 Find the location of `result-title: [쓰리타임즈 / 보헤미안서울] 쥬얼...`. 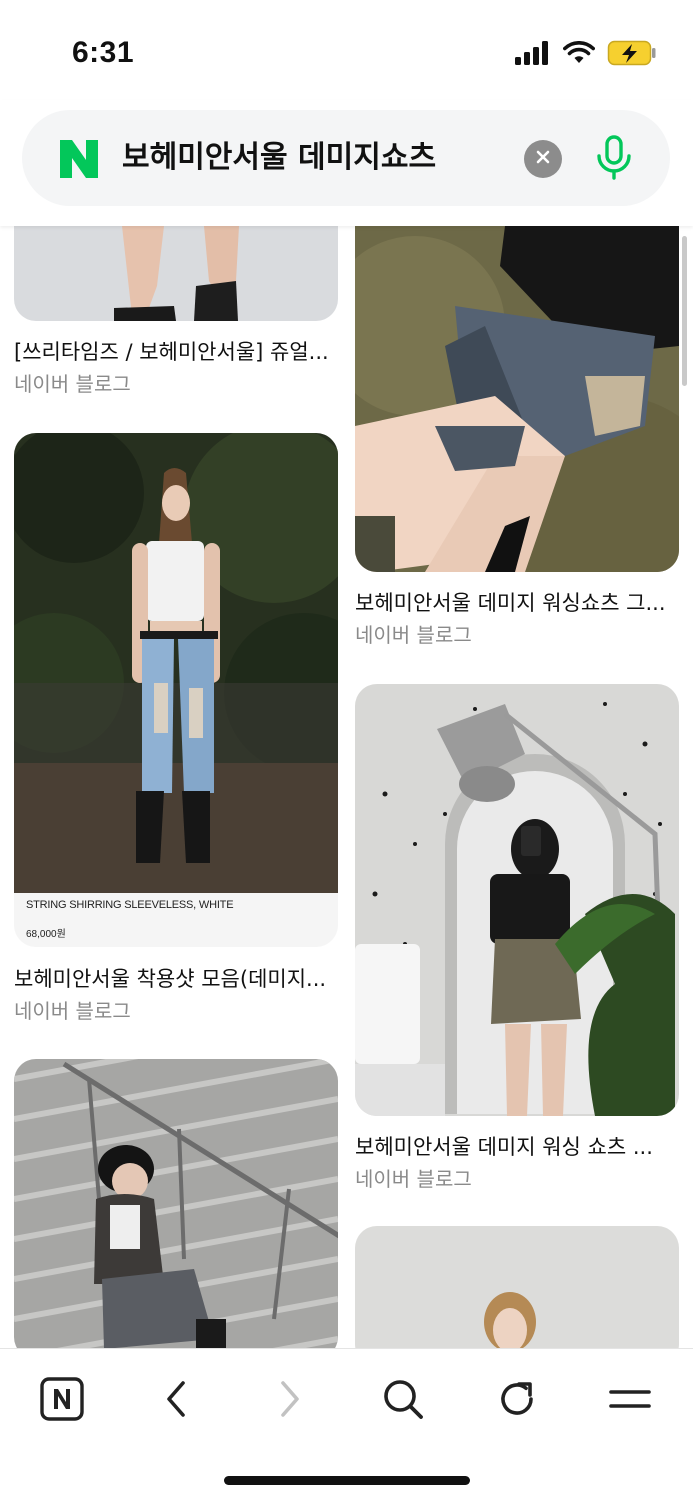

result-title: [쓰리타임즈 / 보헤미안서울] 쥬얼... is located at coordinates (184, 352).